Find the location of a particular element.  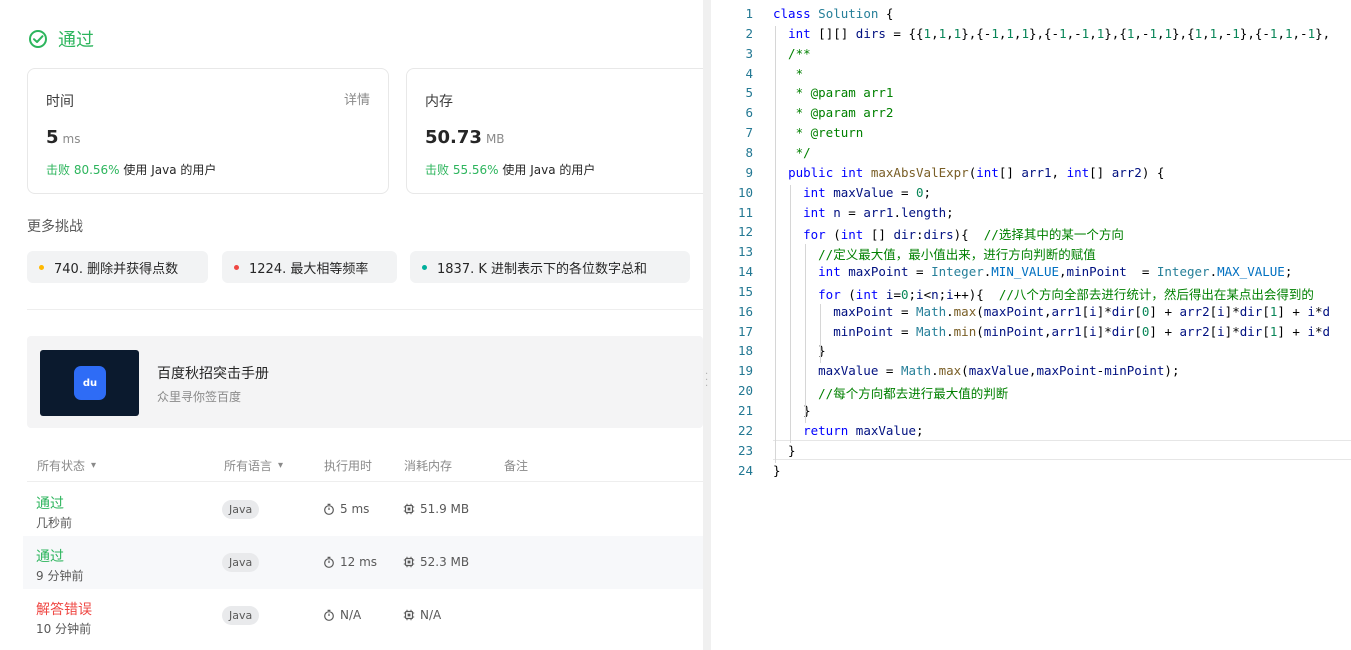

submission-row: 通过 几秒前 Java 5 ms 51.9 MB is located at coordinates (363, 509).